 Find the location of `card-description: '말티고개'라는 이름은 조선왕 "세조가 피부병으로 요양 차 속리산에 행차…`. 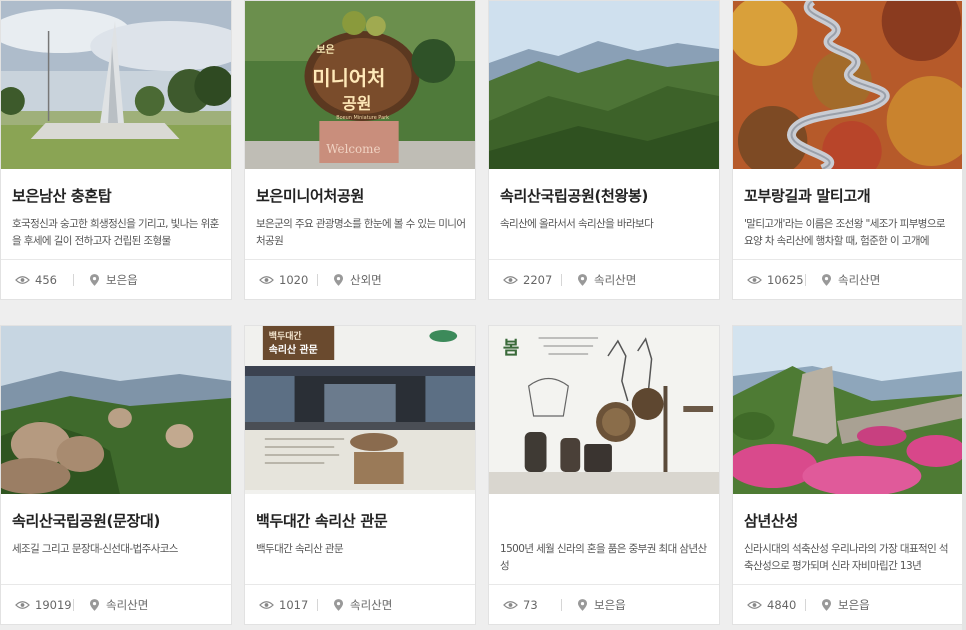

card-description: '말티고개'라는 이름은 조선왕 "세조가 피부병으로 요양 차 속리산에 행차… is located at coordinates (845, 232).